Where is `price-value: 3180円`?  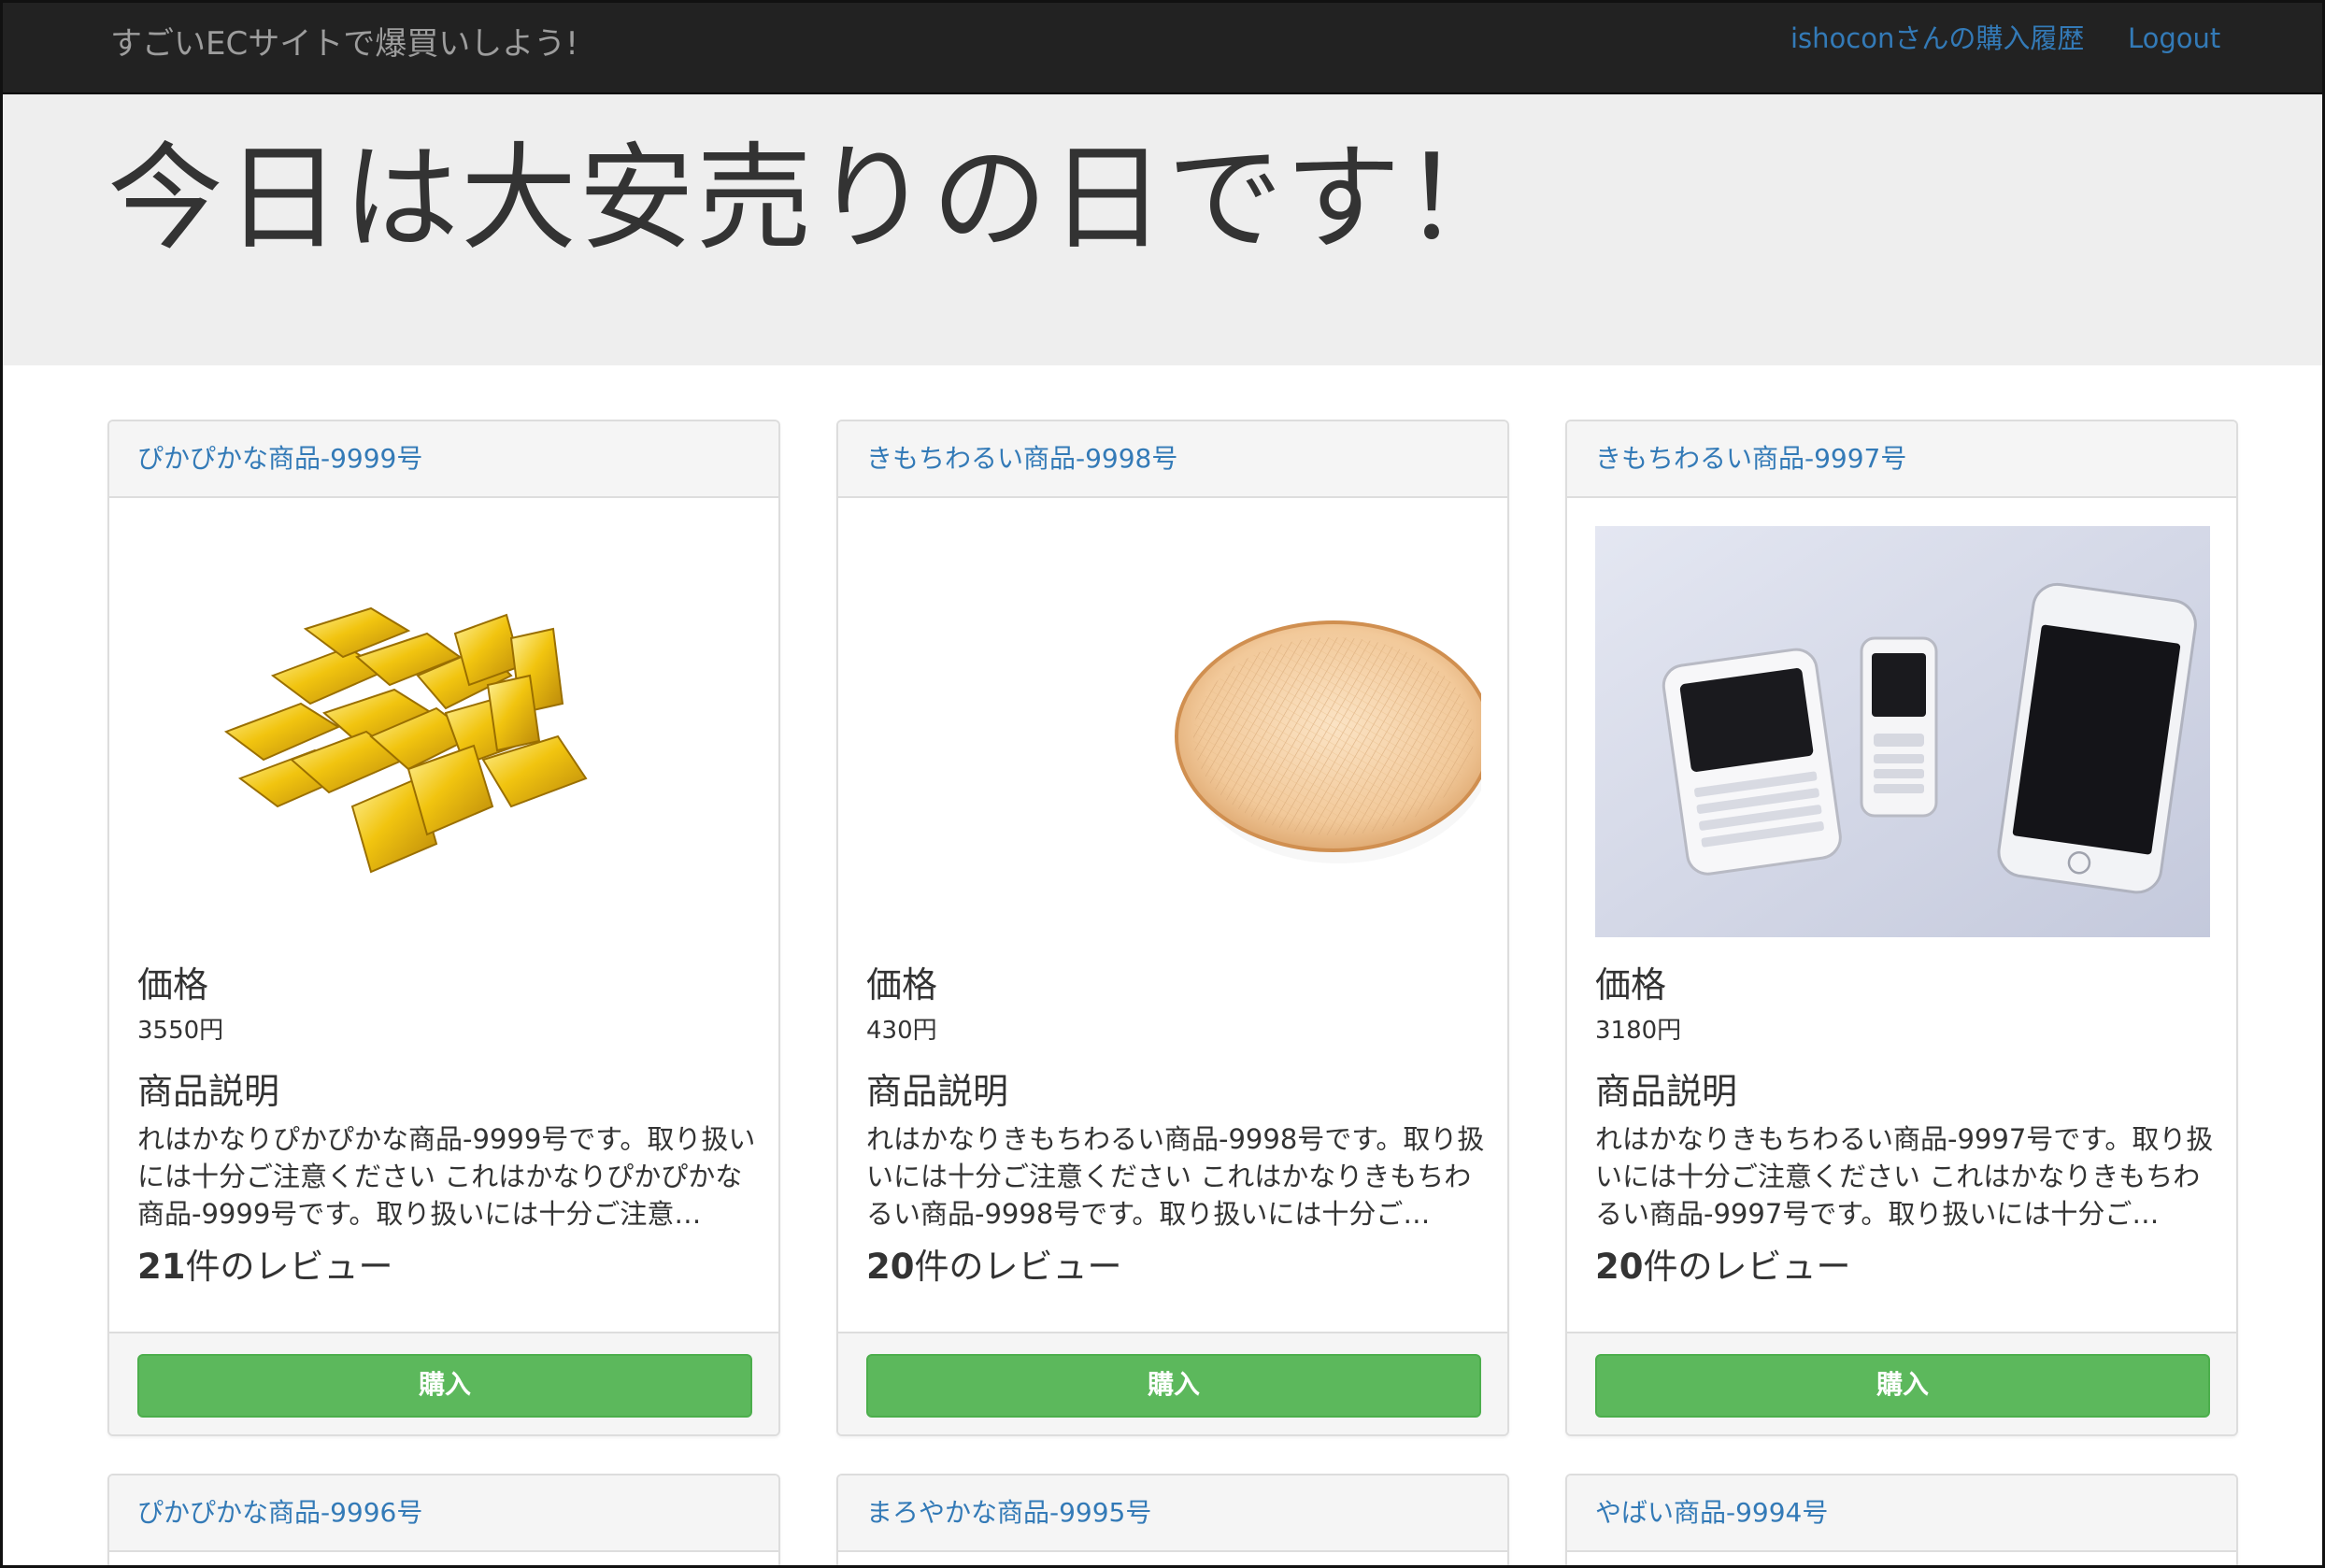 price-value: 3180円 is located at coordinates (1638, 1031).